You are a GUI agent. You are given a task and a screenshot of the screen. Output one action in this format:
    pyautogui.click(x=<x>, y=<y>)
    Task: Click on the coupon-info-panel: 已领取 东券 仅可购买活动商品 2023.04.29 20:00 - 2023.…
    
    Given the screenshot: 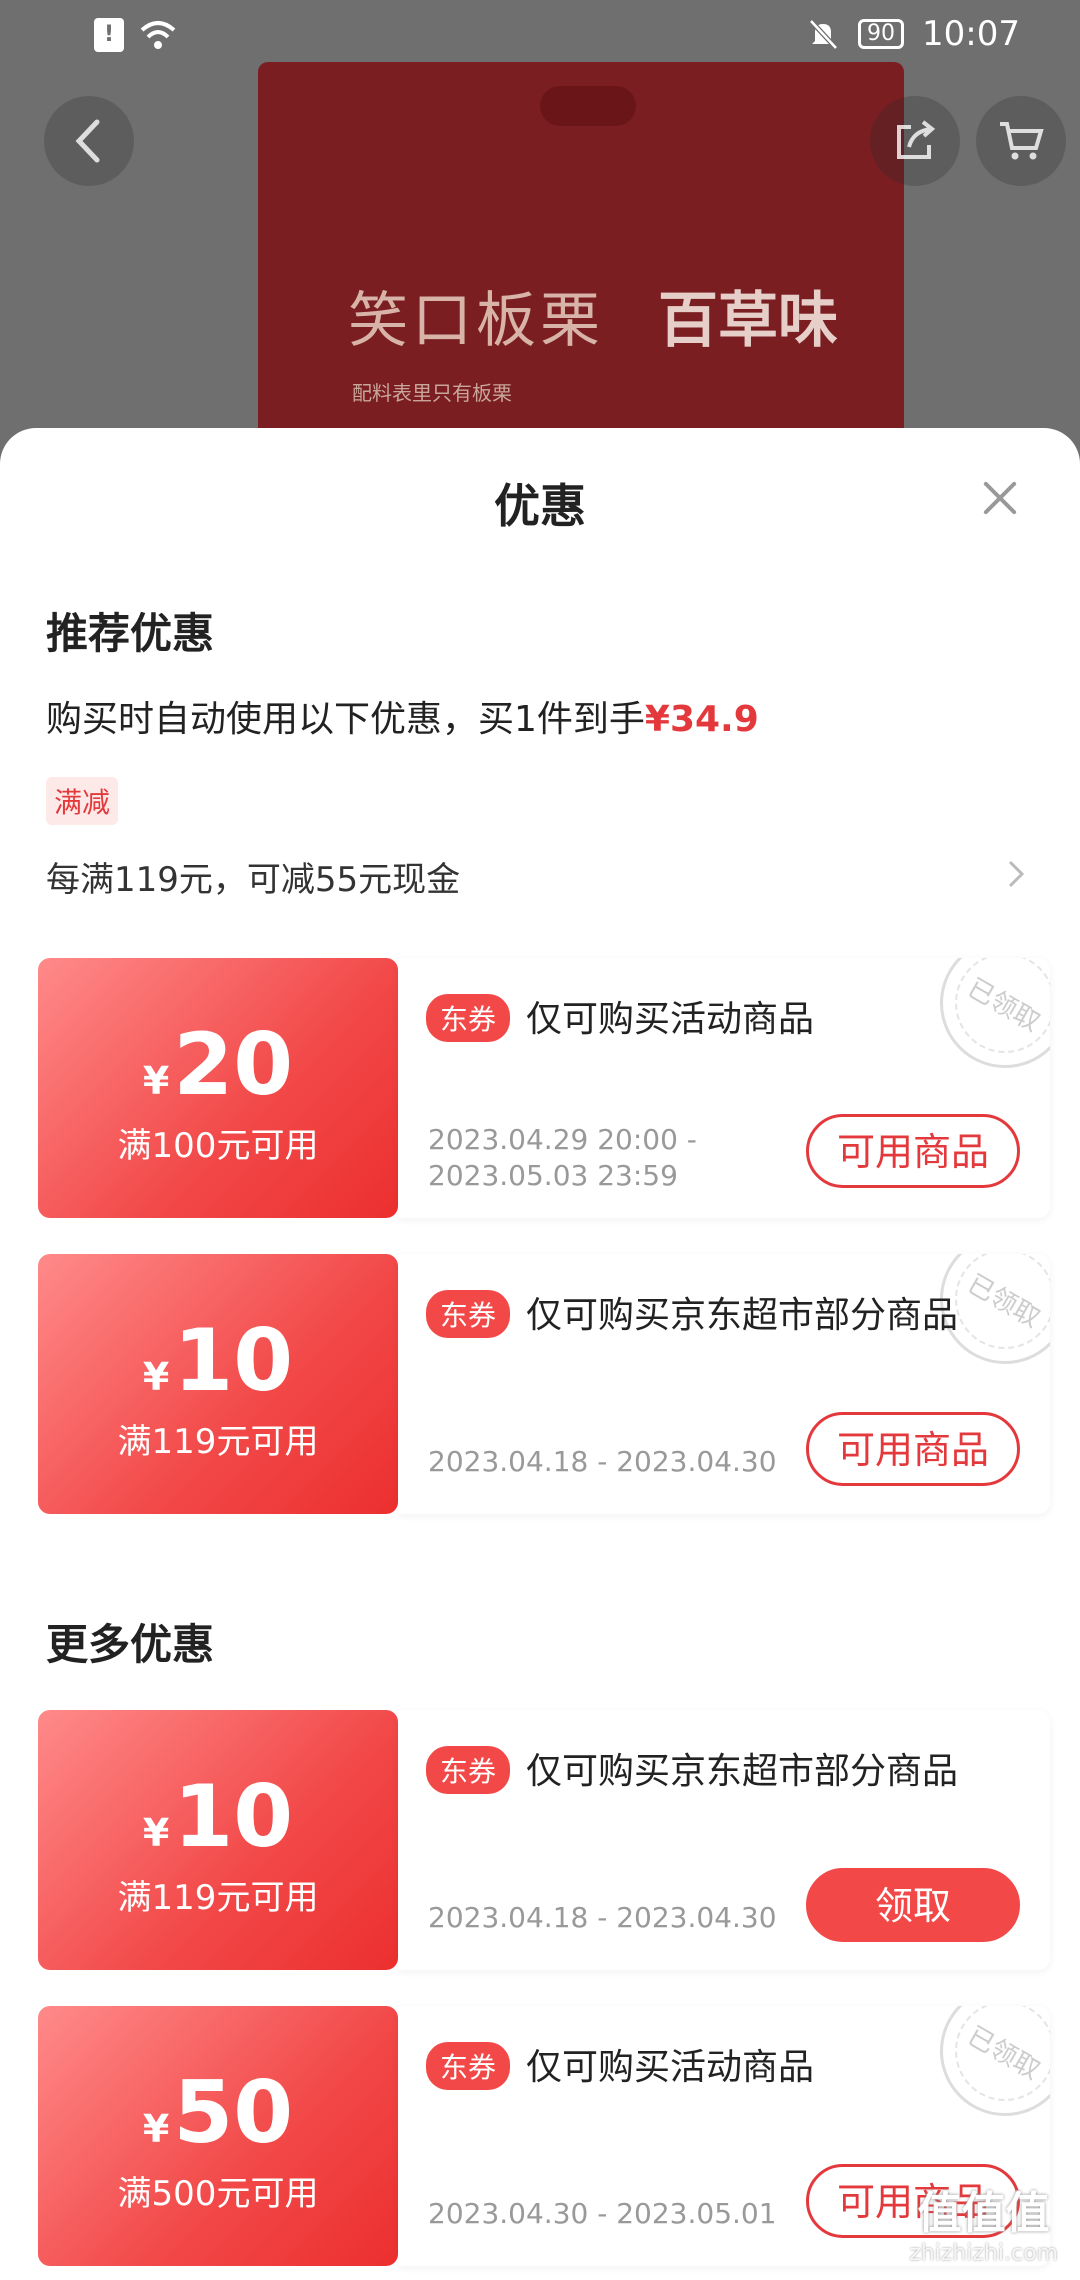 What is the action you would take?
    pyautogui.click(x=724, y=1088)
    